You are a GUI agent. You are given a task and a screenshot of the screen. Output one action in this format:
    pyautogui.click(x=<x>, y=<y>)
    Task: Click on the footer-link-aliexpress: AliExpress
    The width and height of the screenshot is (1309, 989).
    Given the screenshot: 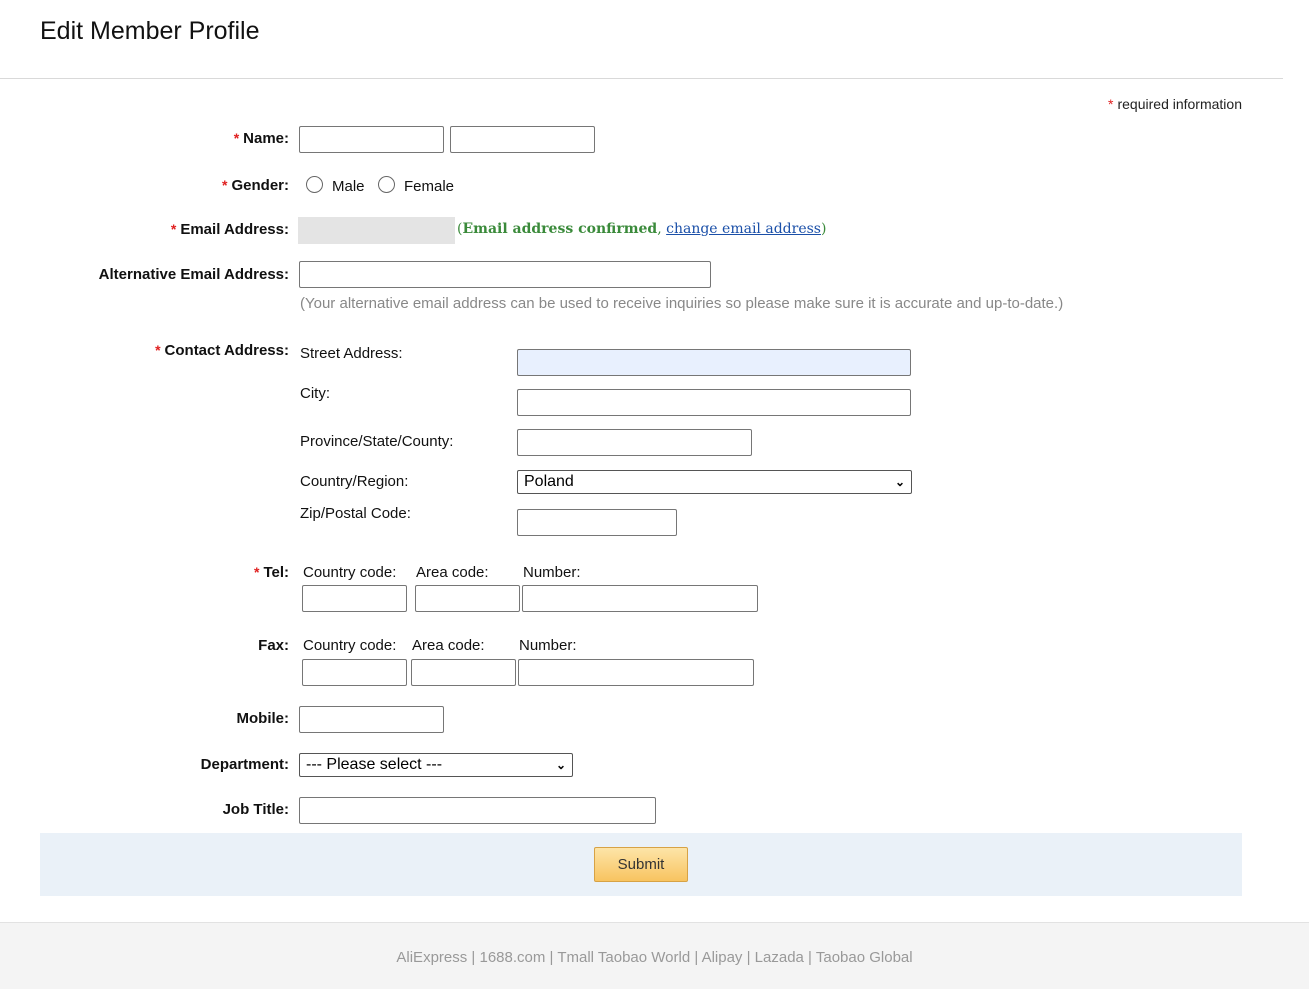 What is the action you would take?
    pyautogui.click(x=431, y=957)
    